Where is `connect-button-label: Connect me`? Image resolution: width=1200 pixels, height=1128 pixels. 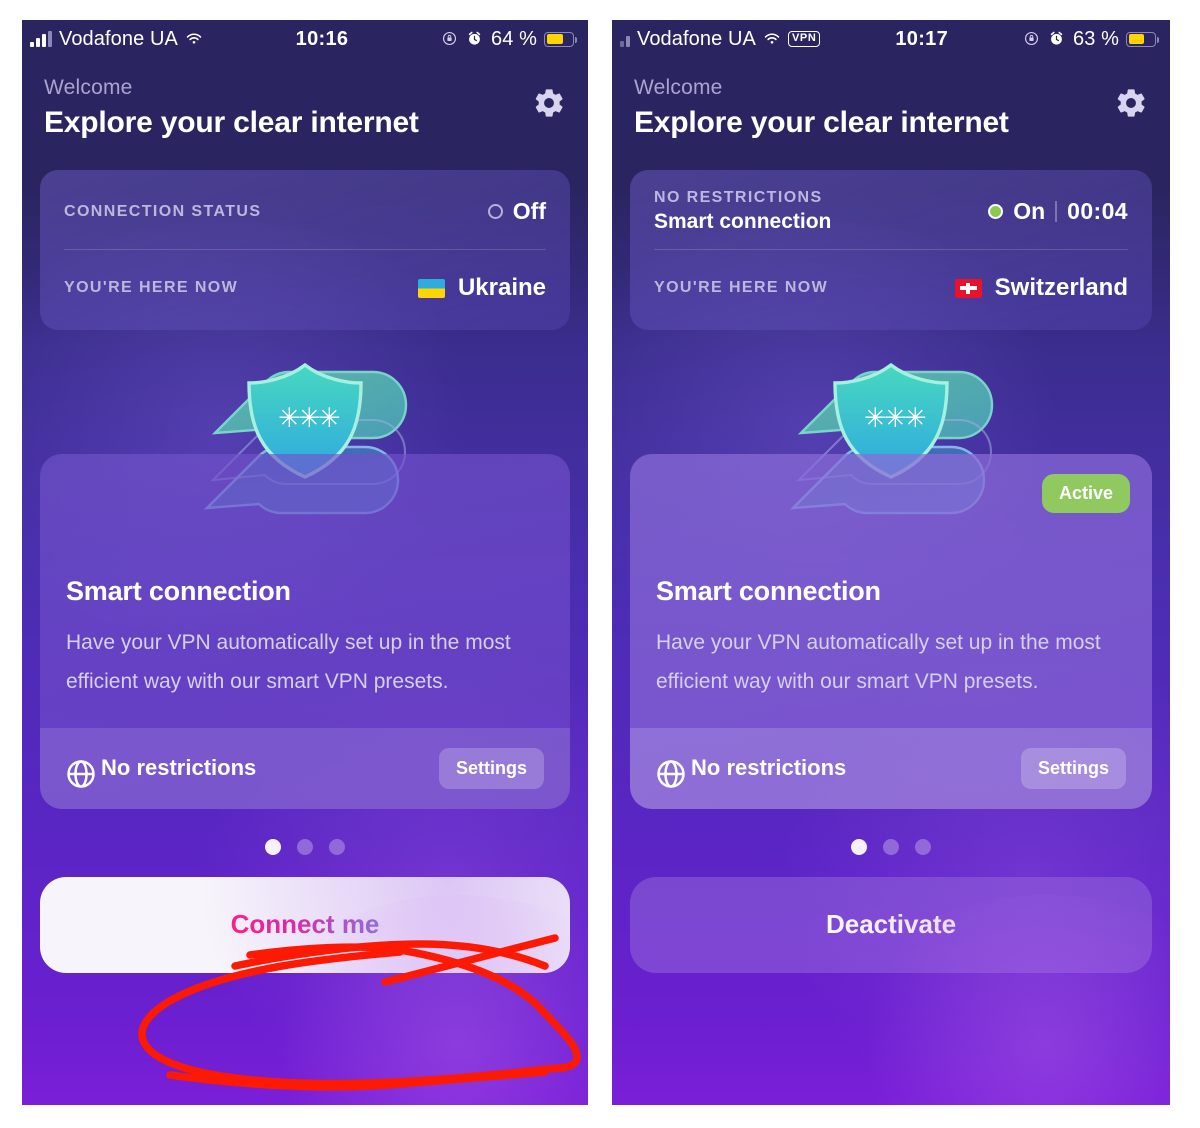
connect-button-label: Connect me is located at coordinates (305, 924).